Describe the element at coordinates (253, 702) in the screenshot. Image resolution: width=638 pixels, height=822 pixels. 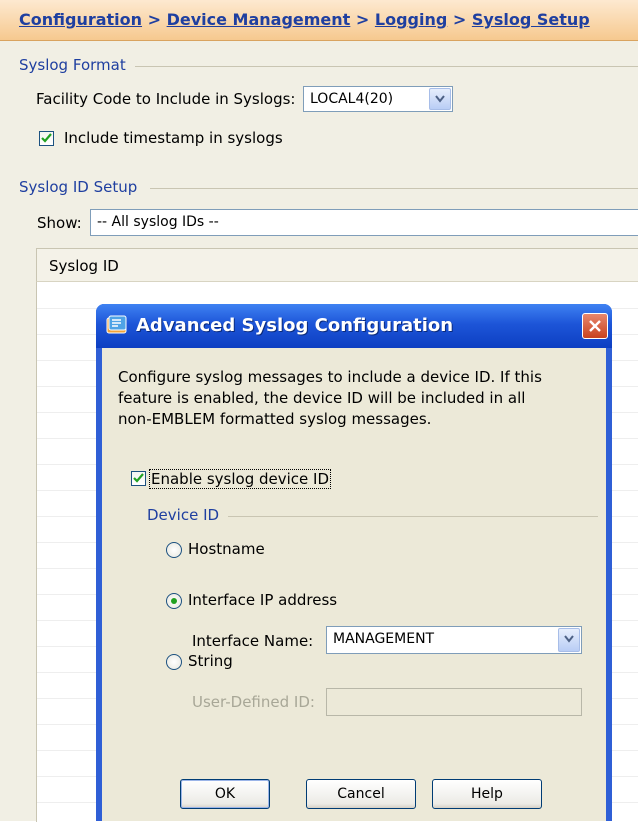
I see `user-defined-id-label: User-Defined ID:` at that location.